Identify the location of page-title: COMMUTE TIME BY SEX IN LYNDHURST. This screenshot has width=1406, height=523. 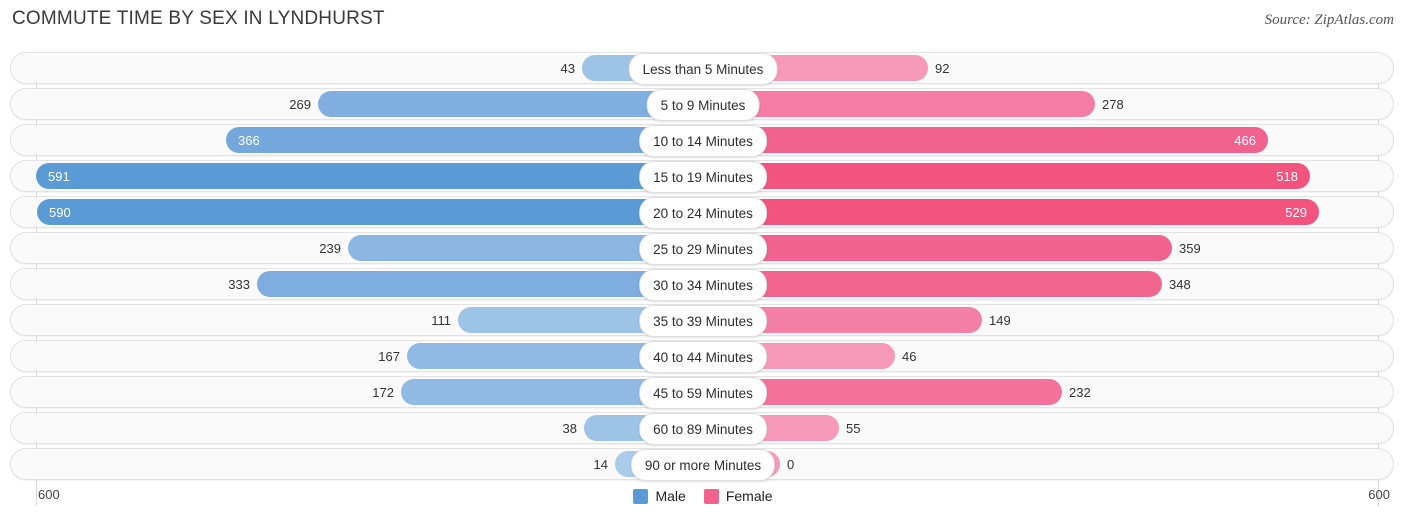
(198, 18).